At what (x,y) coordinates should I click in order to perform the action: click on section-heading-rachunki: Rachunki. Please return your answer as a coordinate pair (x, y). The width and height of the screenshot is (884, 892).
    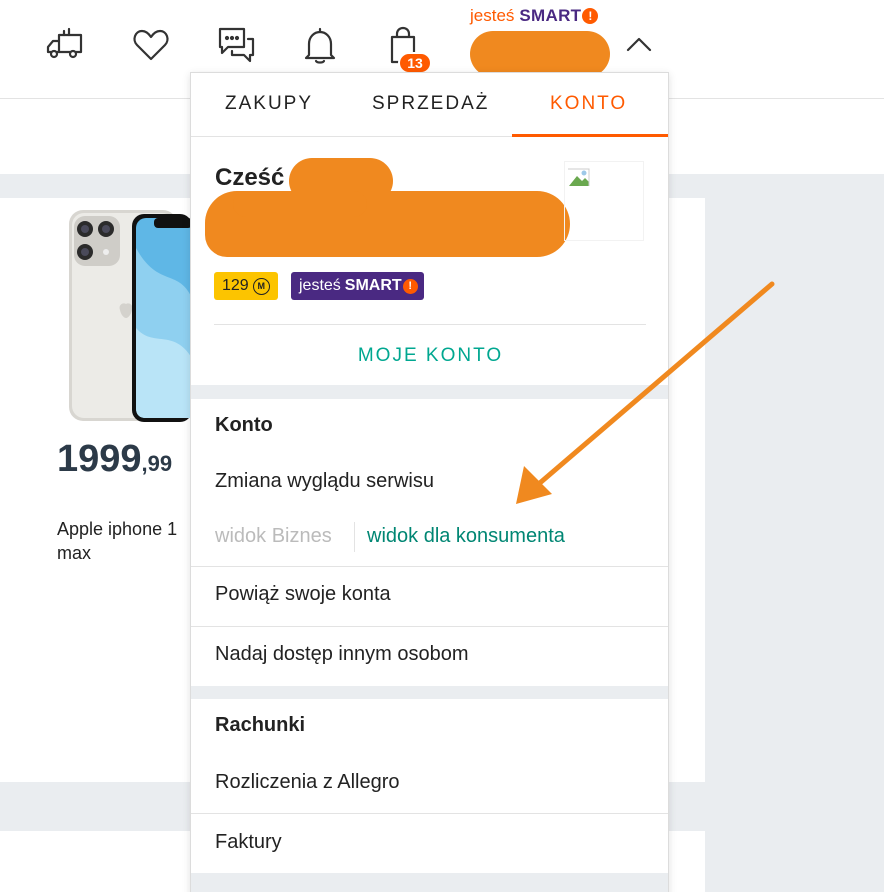
    Looking at the image, I should click on (260, 725).